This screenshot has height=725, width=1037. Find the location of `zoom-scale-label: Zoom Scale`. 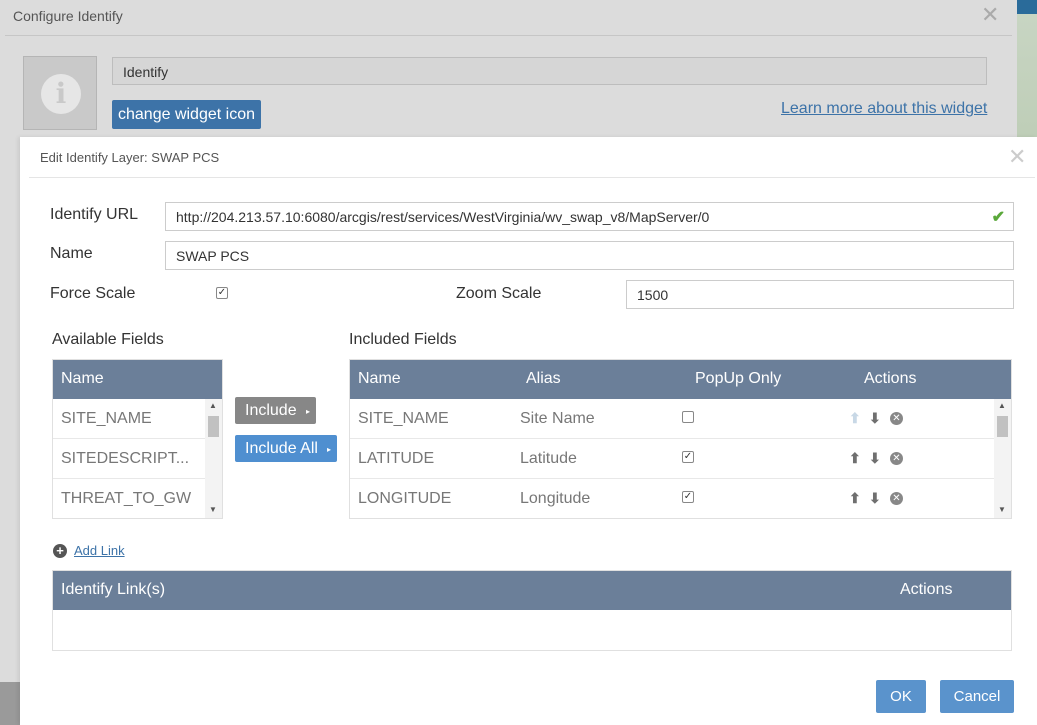

zoom-scale-label: Zoom Scale is located at coordinates (499, 293).